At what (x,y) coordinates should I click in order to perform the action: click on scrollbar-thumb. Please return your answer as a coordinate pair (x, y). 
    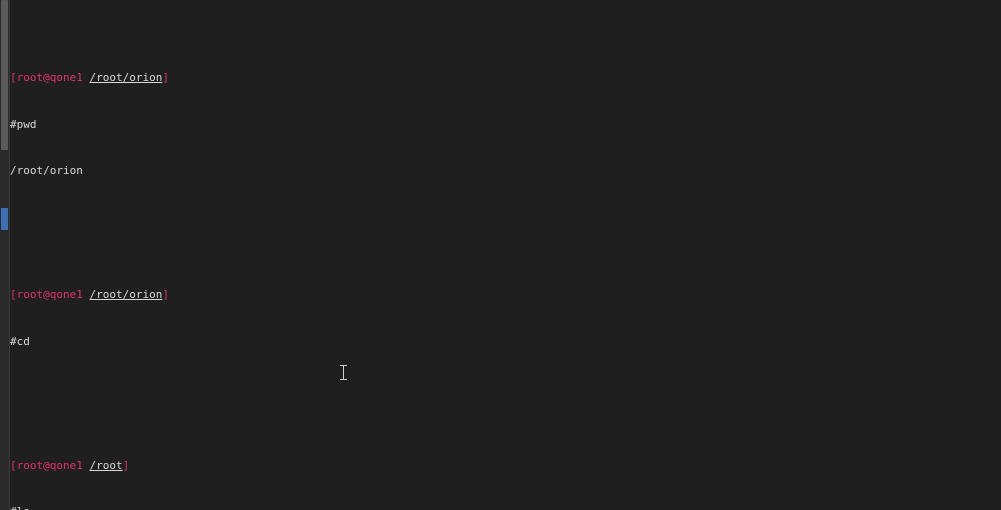
    Looking at the image, I should click on (4, 75).